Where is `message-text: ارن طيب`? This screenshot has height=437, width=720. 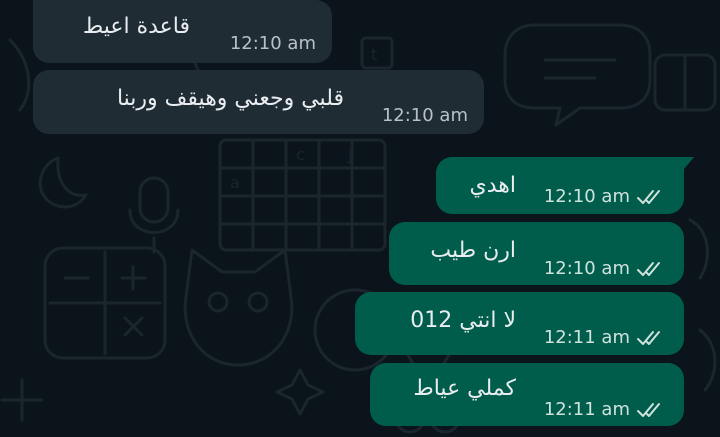 message-text: ارن طيب is located at coordinates (473, 250).